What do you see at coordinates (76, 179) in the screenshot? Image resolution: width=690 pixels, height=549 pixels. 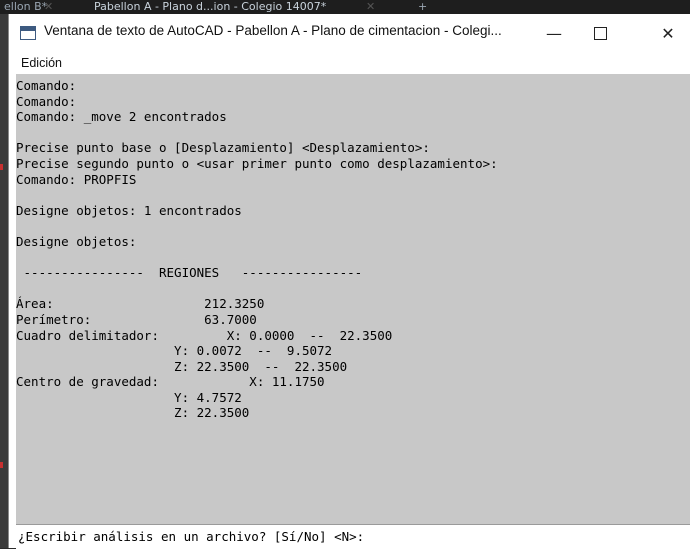 I see `console-line: Comando: PROPFIS` at bounding box center [76, 179].